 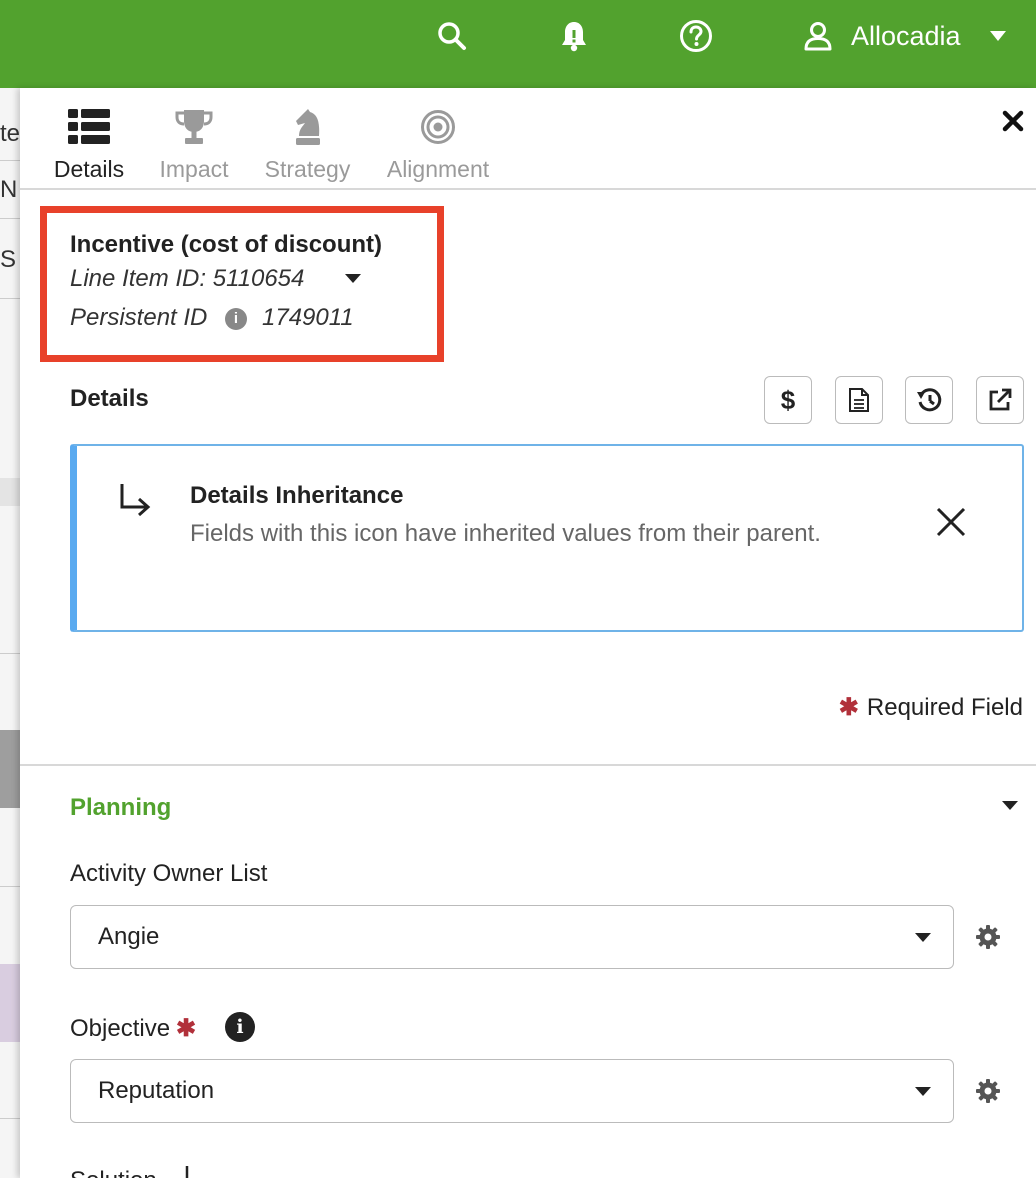 What do you see at coordinates (156, 1090) in the screenshot?
I see `select-value: Reputation` at bounding box center [156, 1090].